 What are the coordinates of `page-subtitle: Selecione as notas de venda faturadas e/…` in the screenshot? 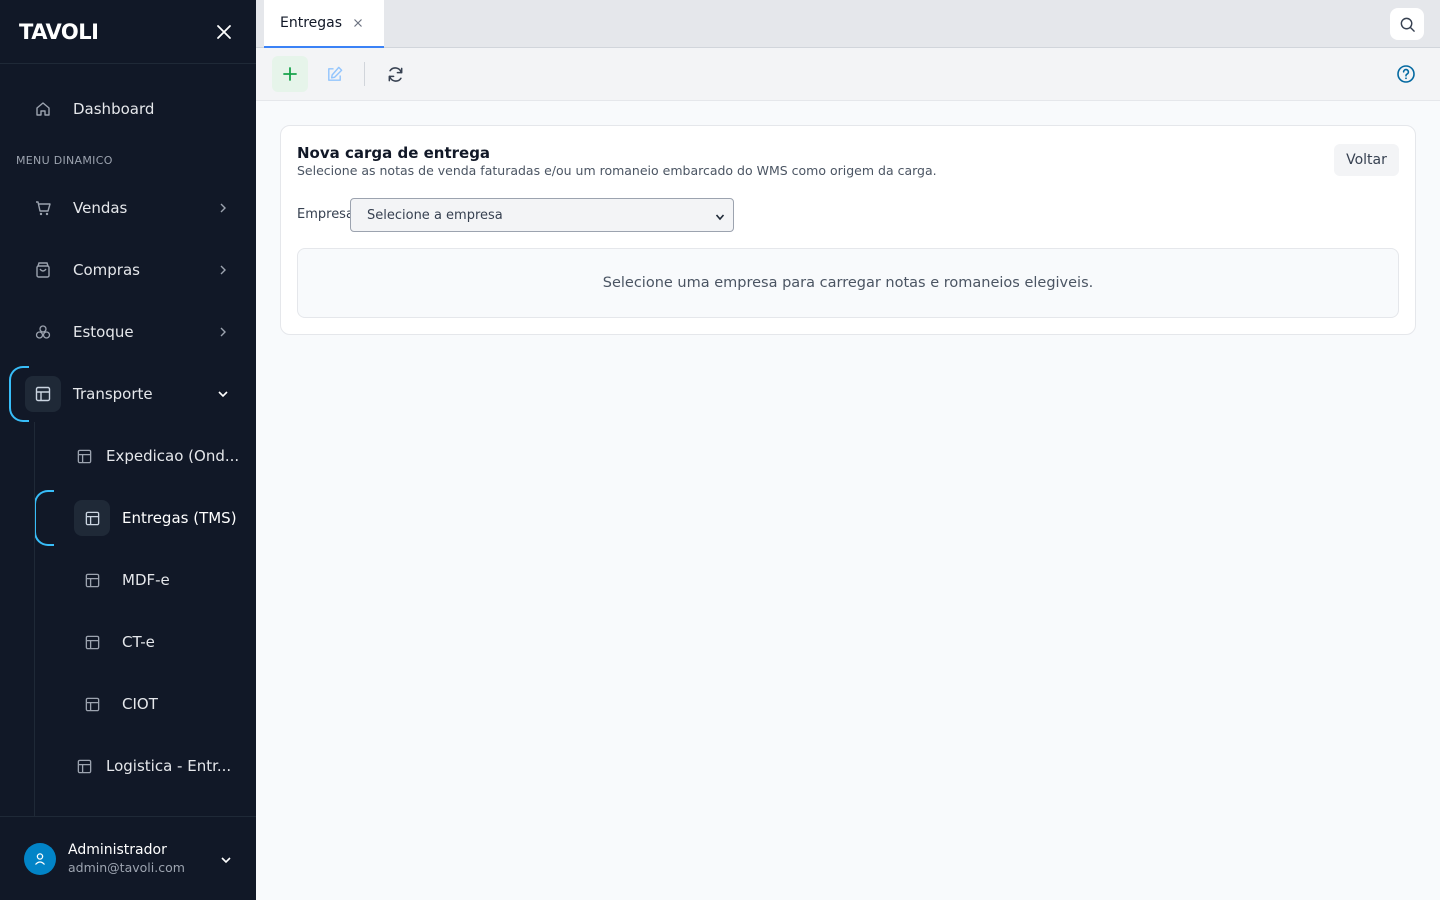 It's located at (617, 170).